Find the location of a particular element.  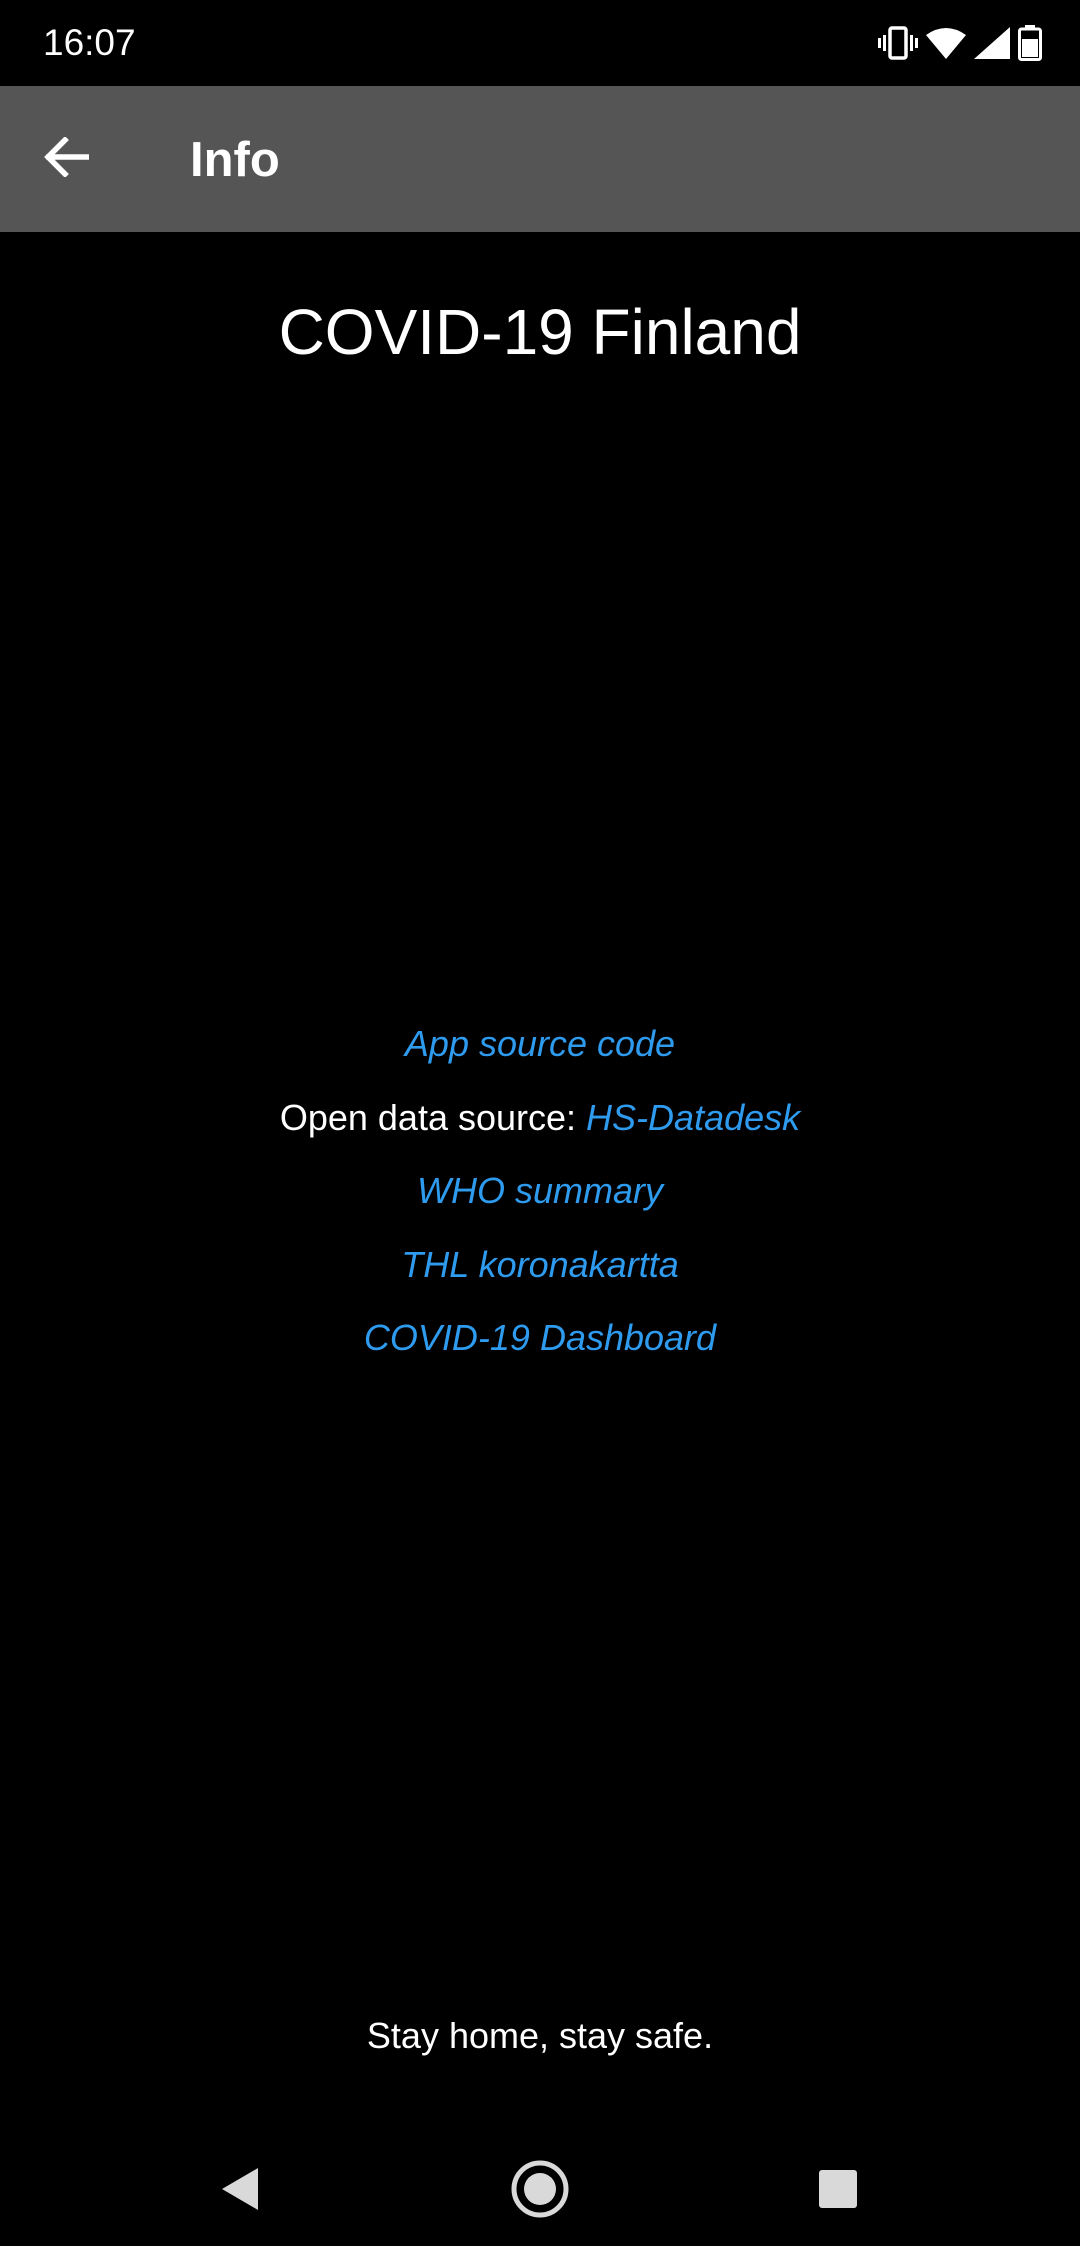

status-icons is located at coordinates (956, 43).